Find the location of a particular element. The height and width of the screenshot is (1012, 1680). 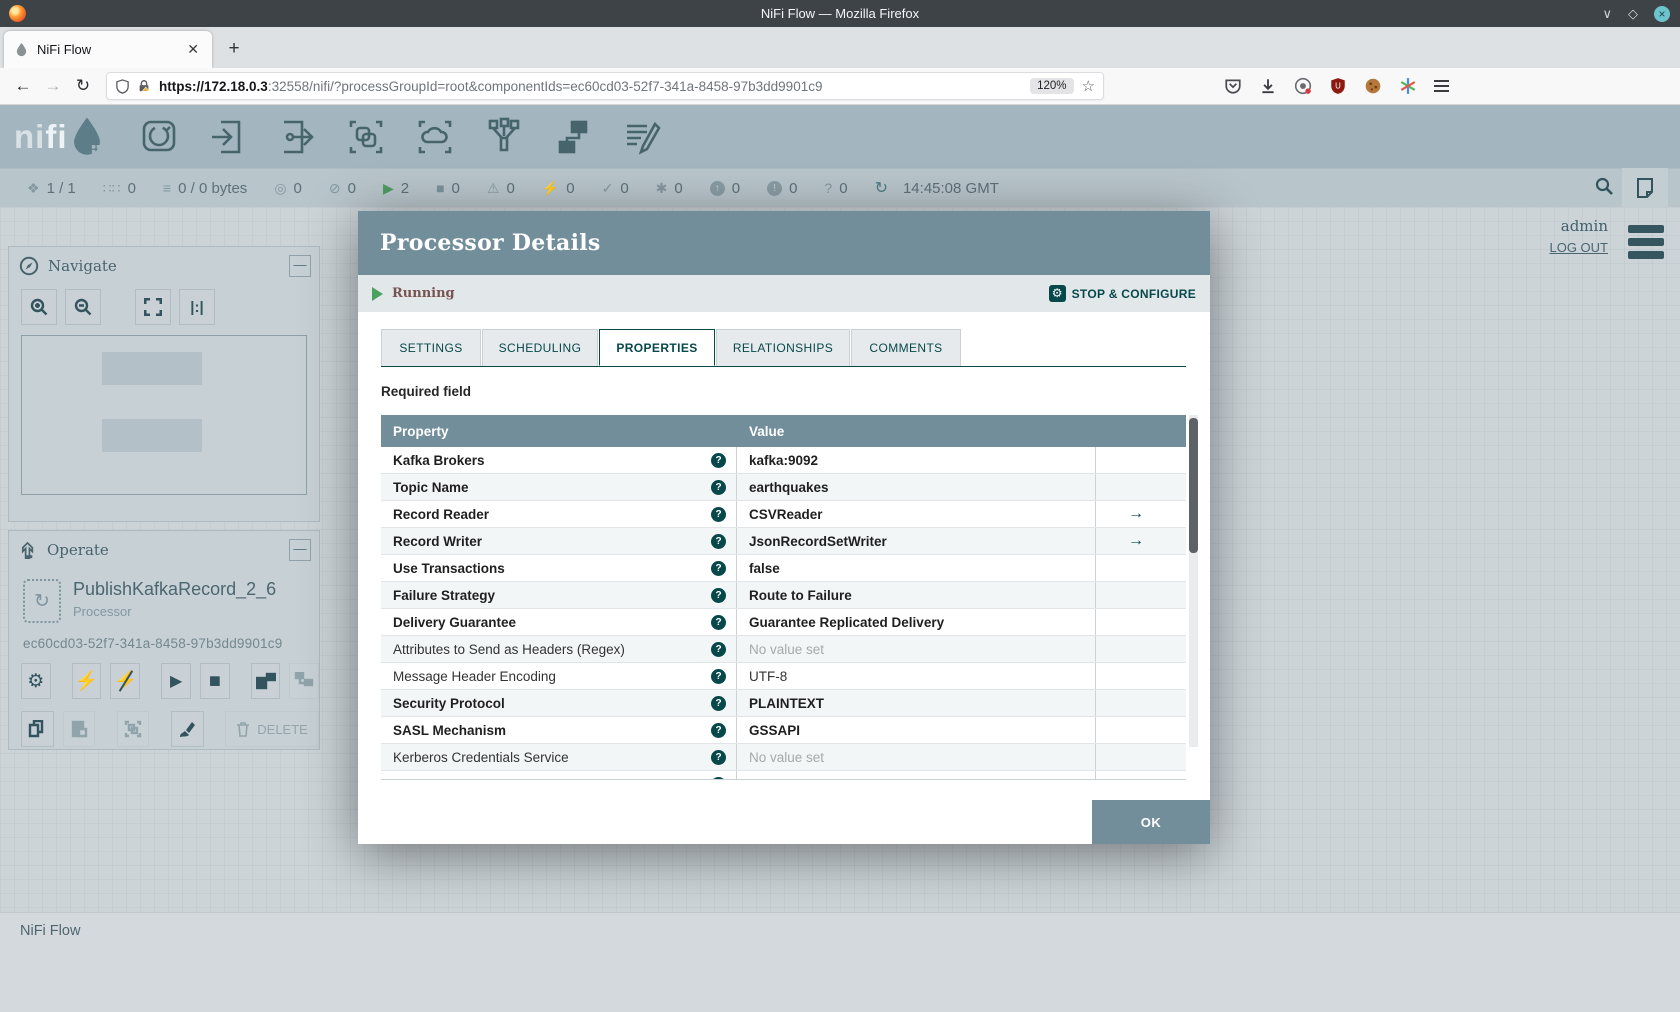

tab-relationships: RELATIONSHIPS is located at coordinates (783, 347).